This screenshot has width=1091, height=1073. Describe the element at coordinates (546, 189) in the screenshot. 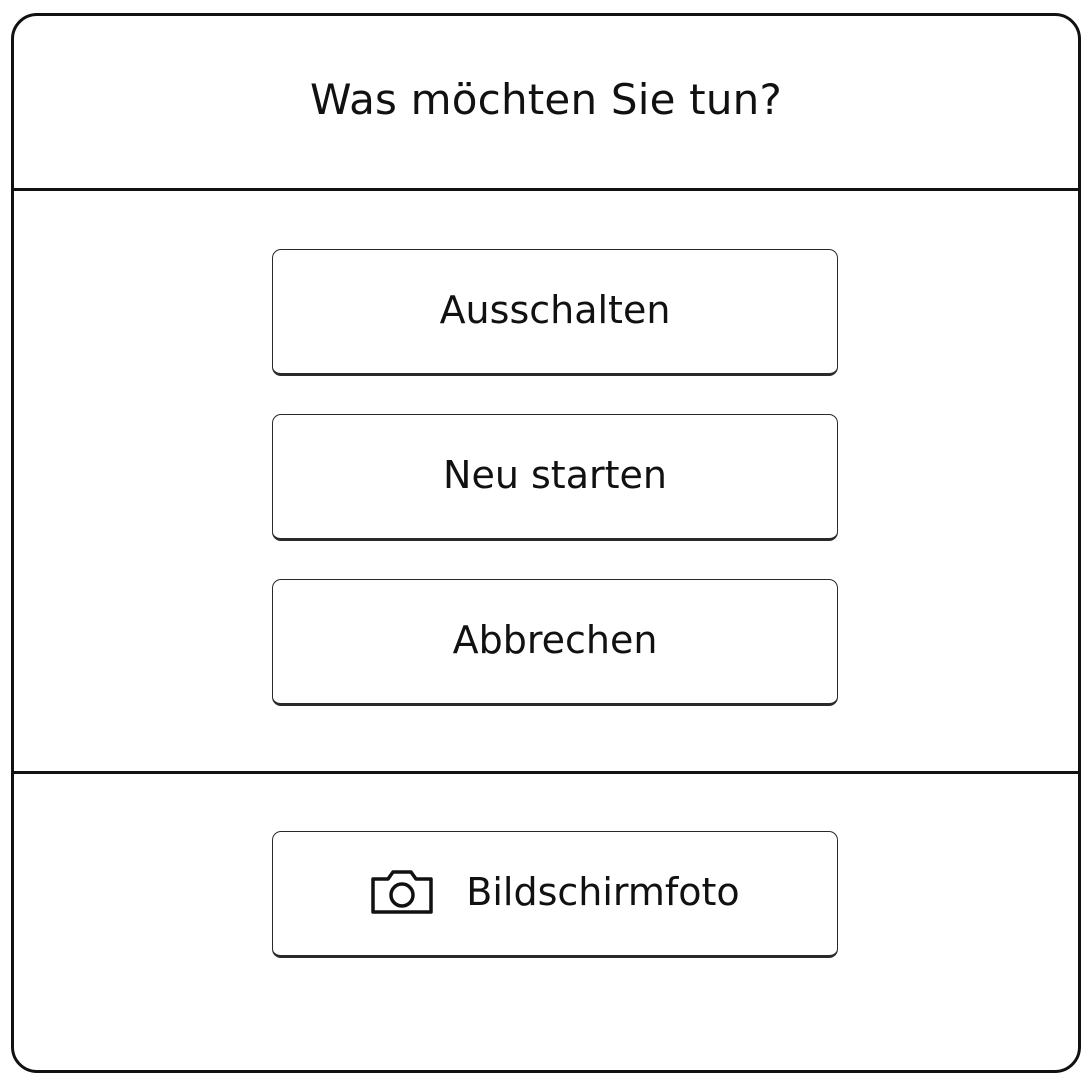

I see `header-divider` at that location.